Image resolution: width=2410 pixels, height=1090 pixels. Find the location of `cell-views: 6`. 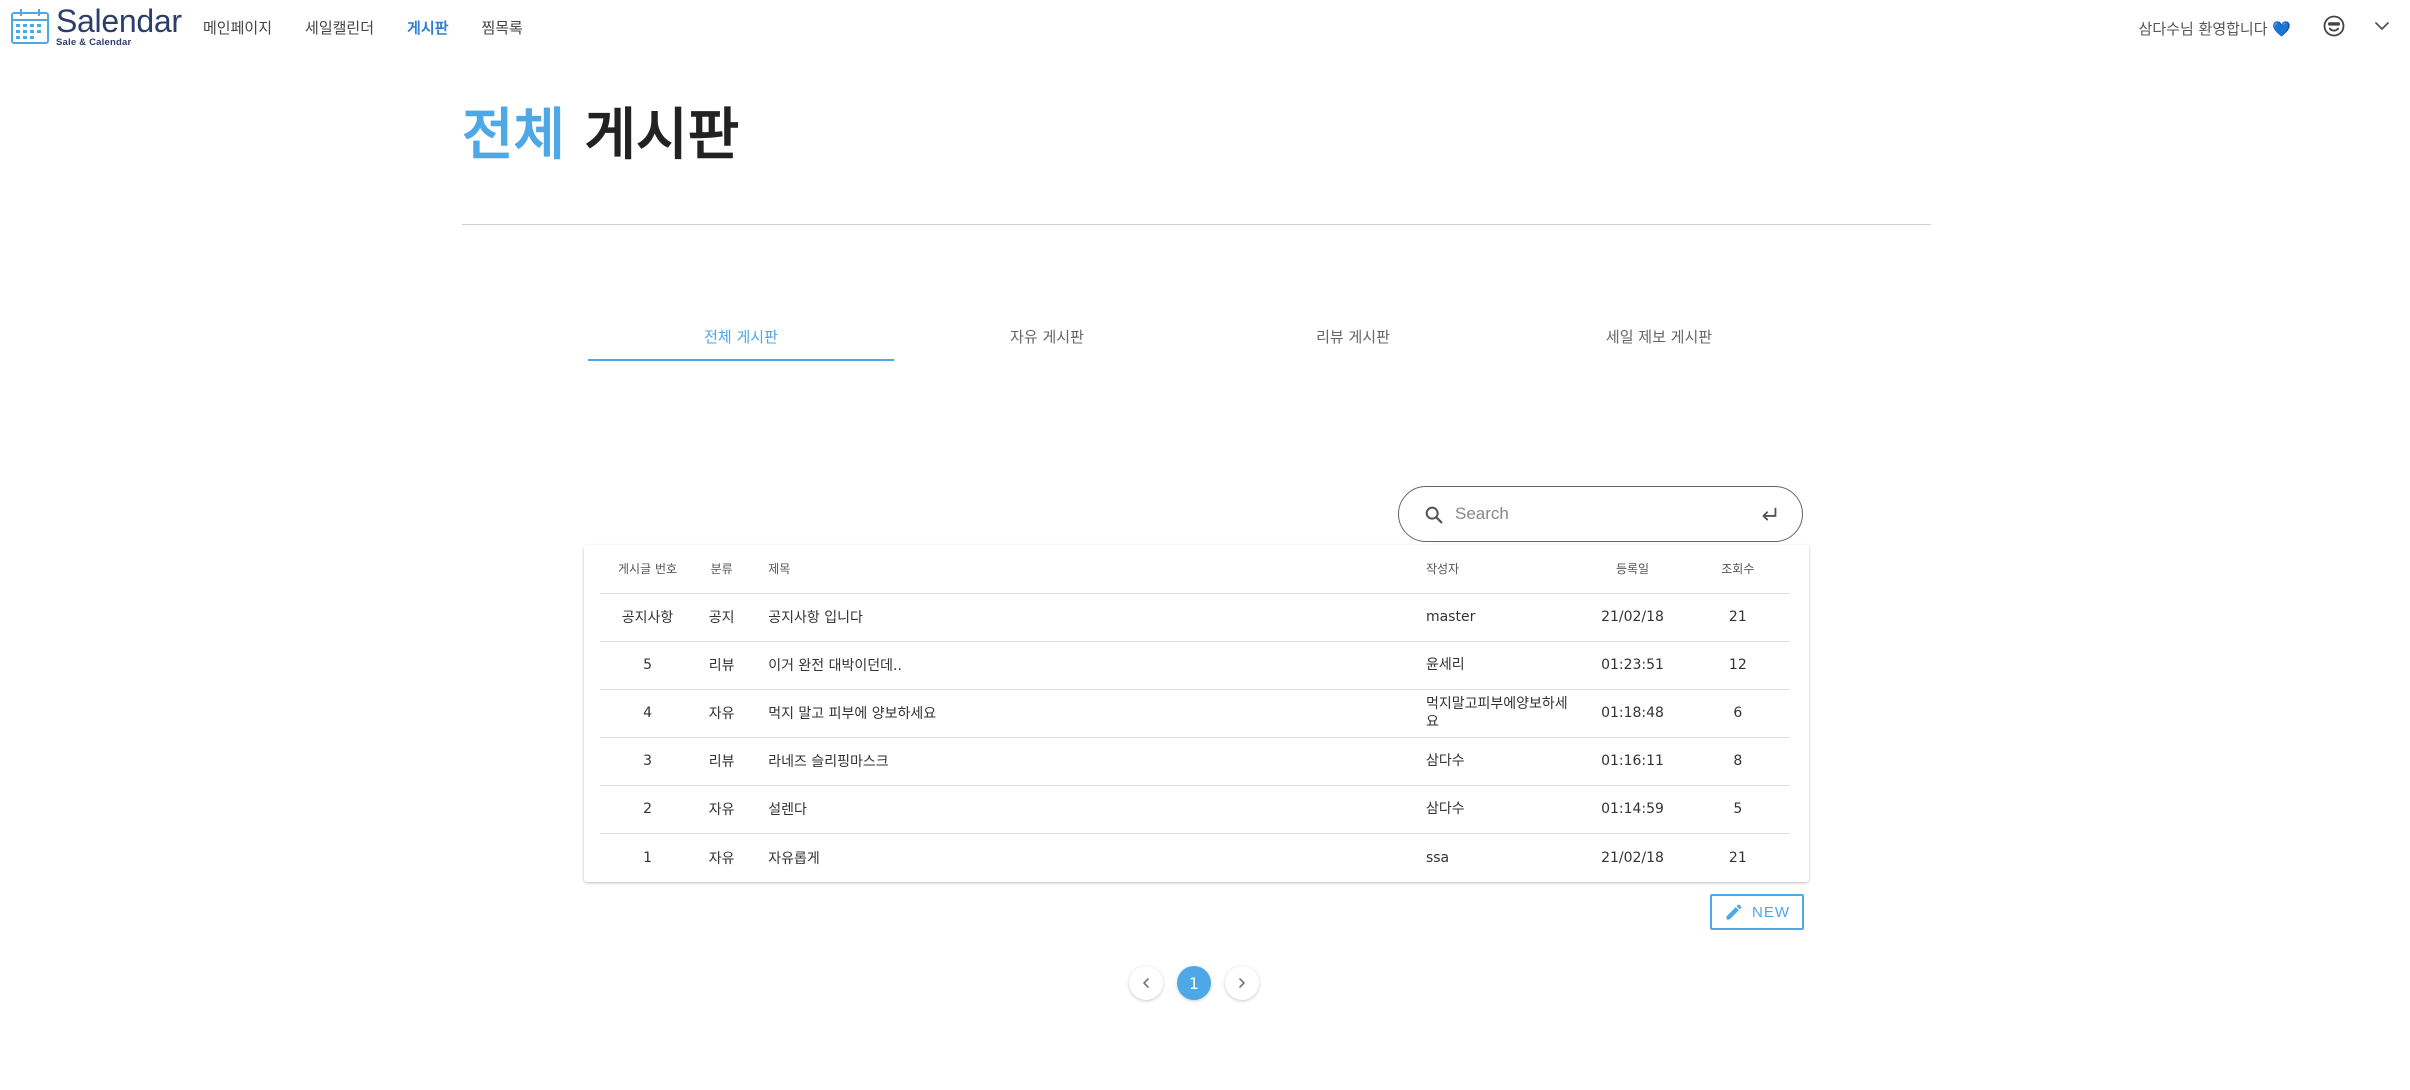

cell-views: 6 is located at coordinates (1737, 713).